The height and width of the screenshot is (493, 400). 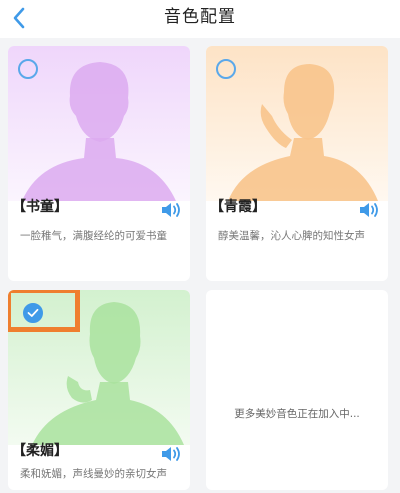 I want to click on voice-name: 【柔媚】, so click(x=40, y=451).